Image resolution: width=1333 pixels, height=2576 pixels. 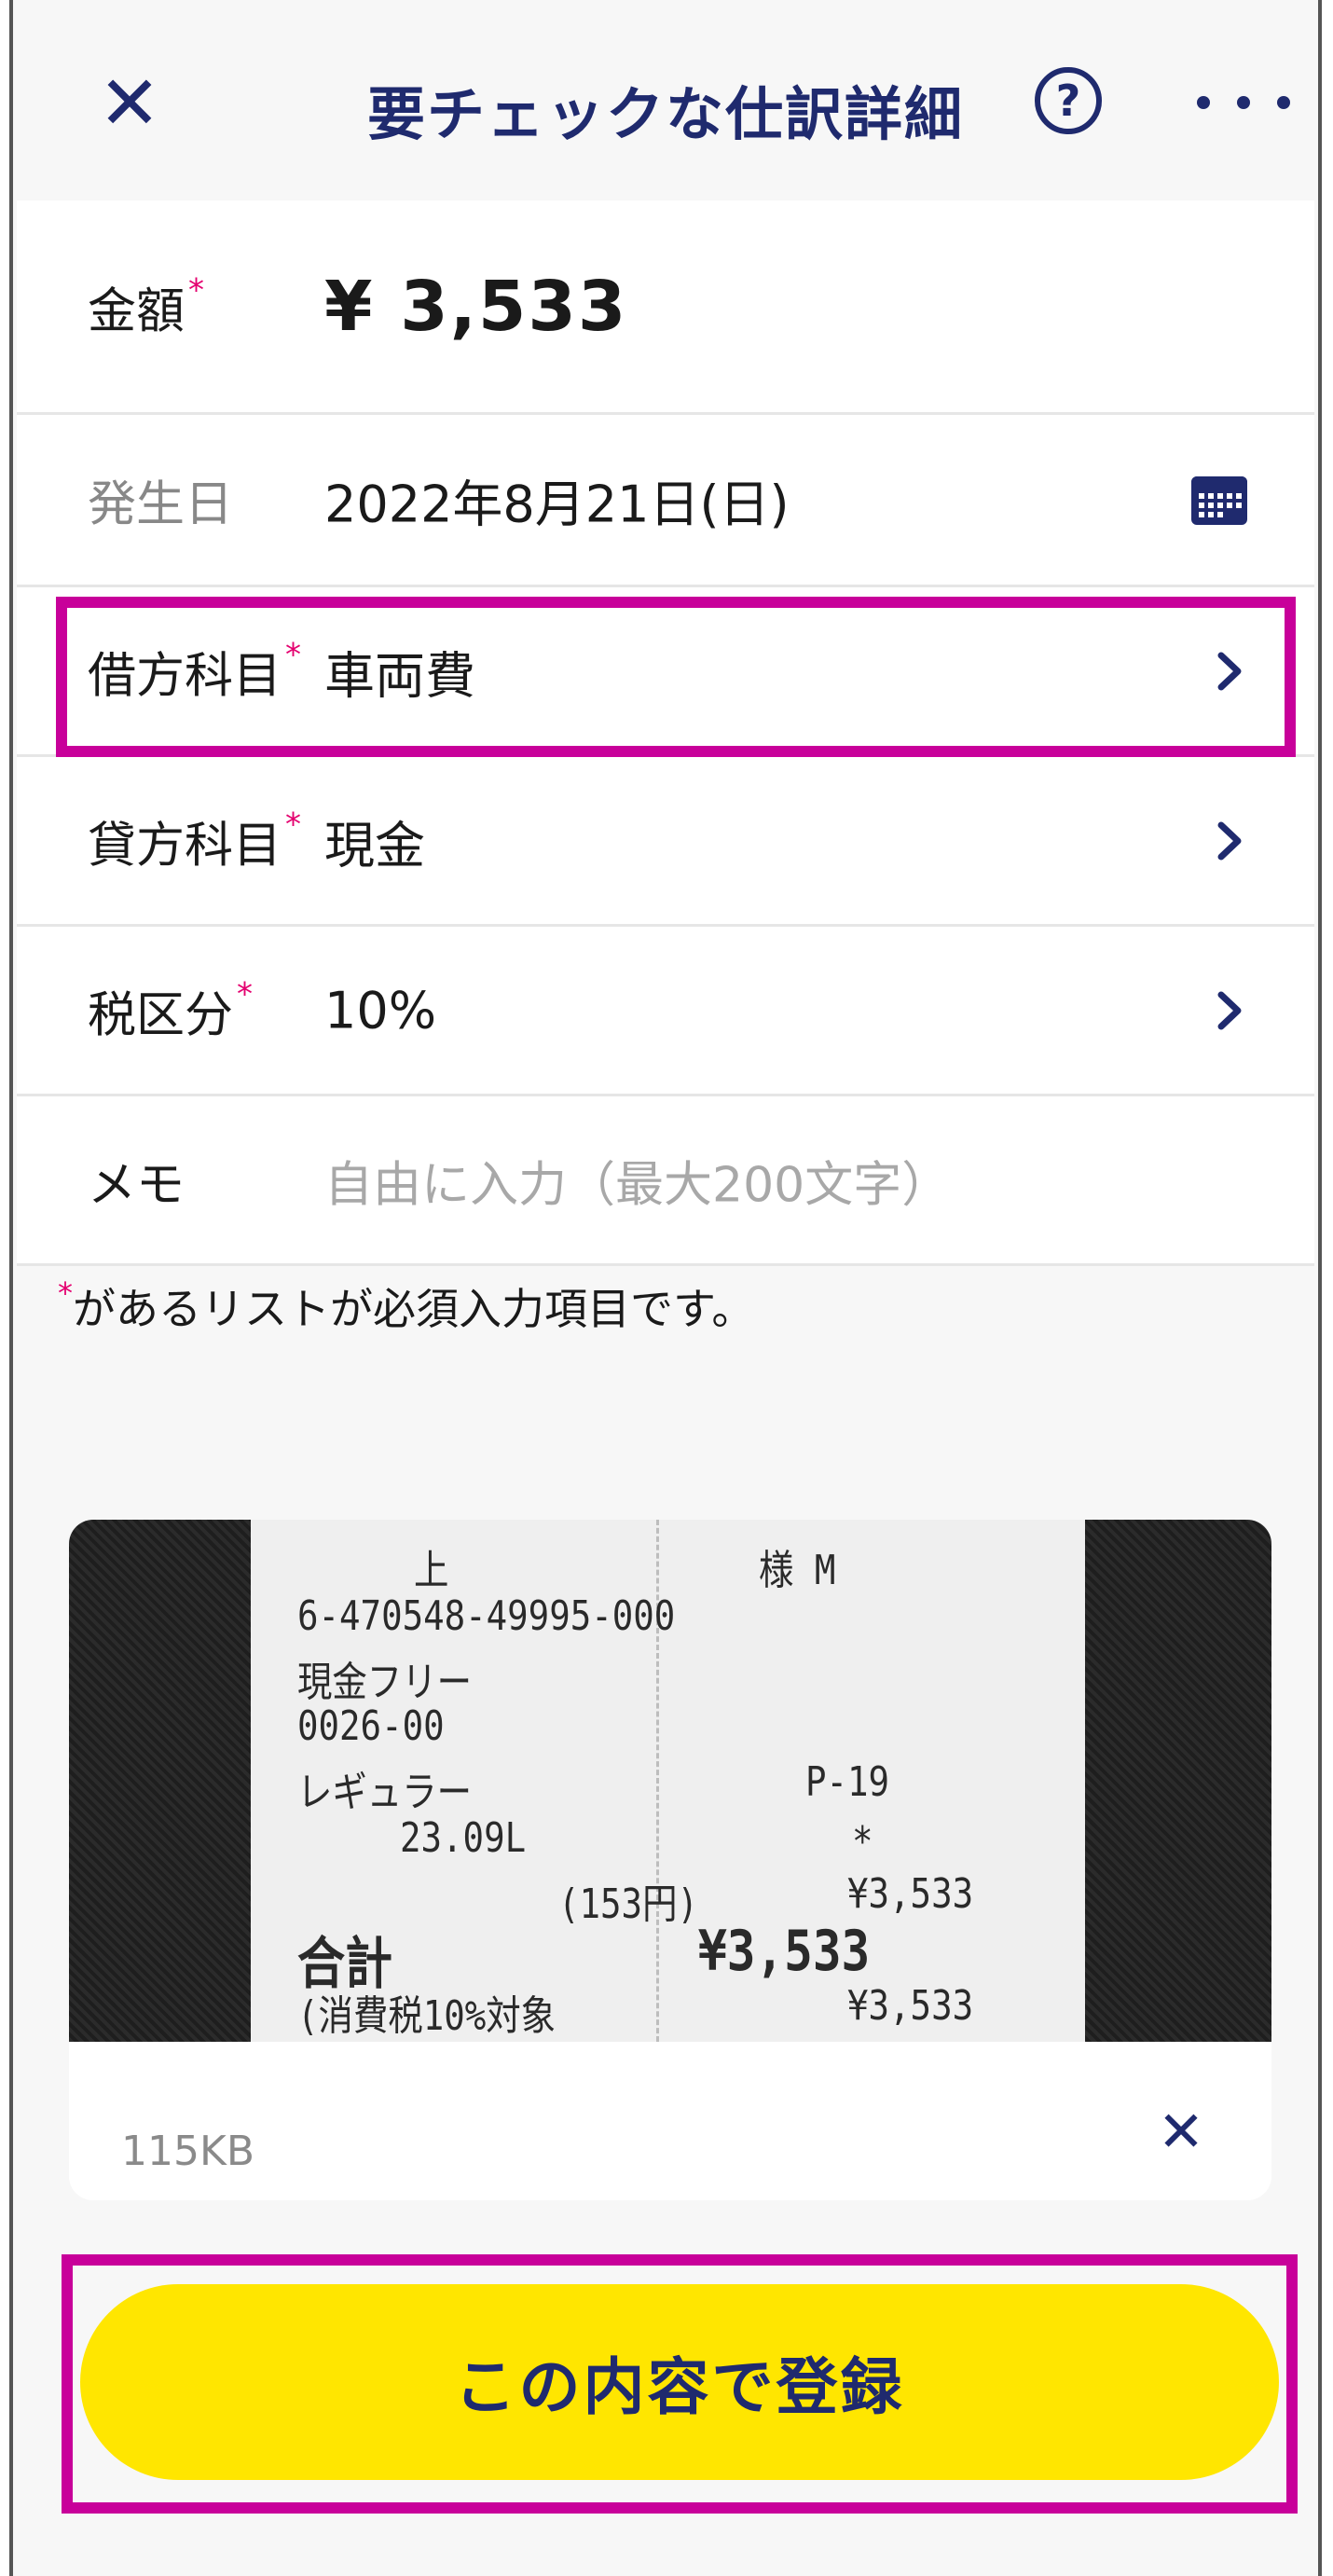 What do you see at coordinates (665, 1011) in the screenshot?
I see `tax-category-row: 税区分 * 10%` at bounding box center [665, 1011].